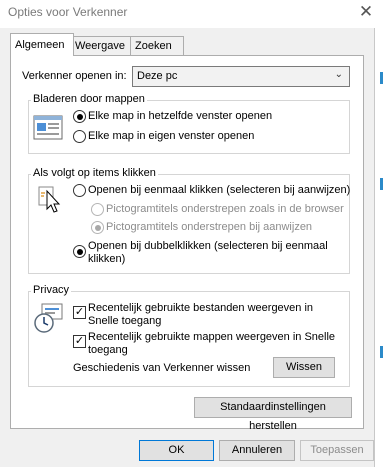 Image resolution: width=384 pixels, height=467 pixels. I want to click on apply-button: Toepassen, so click(337, 450).